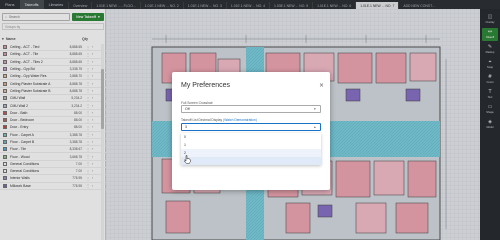 The image size is (500, 240). I want to click on decimal-options-dropdown: 0123, so click(251, 149).